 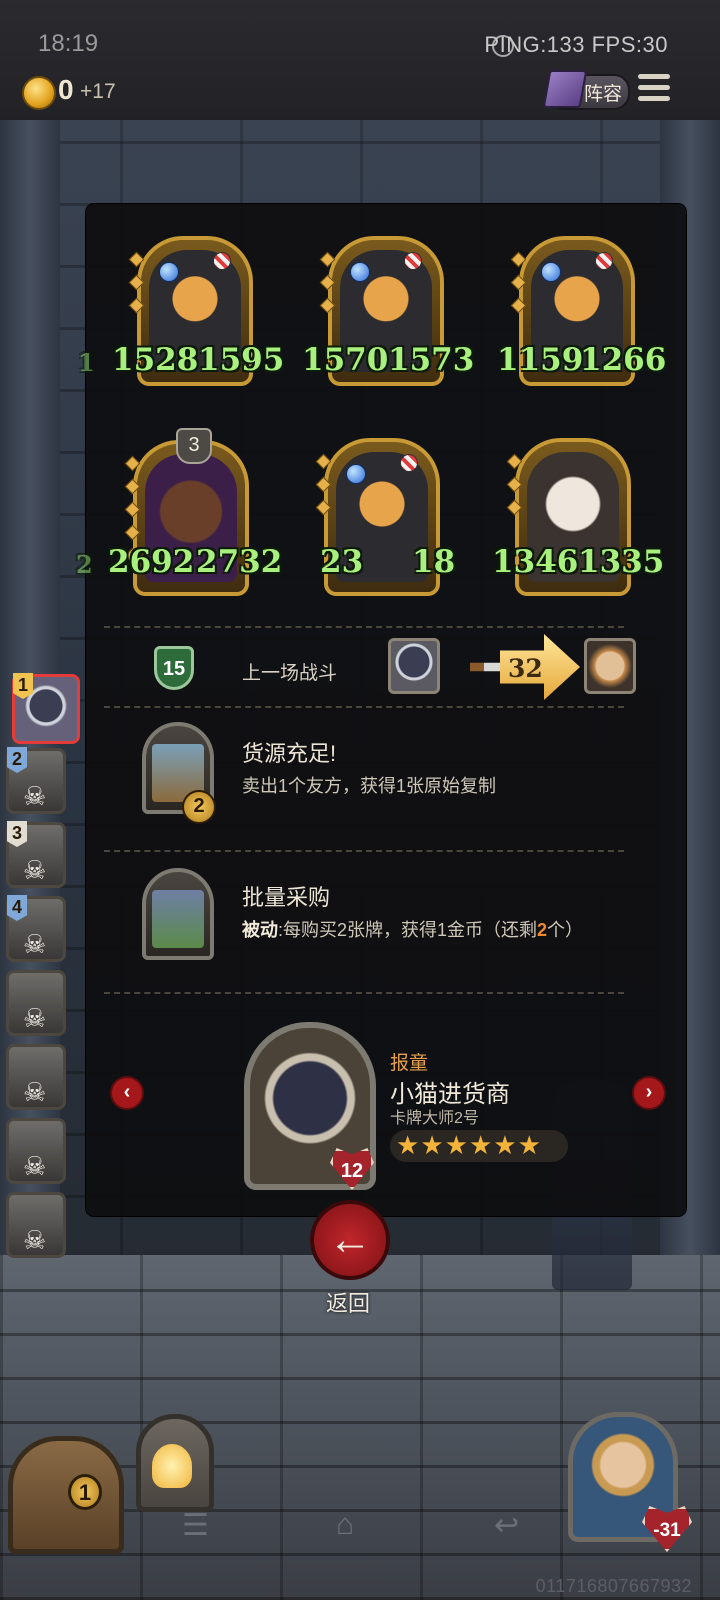 What do you see at coordinates (540, 360) in the screenshot?
I see `card-3-attack: 1159` at bounding box center [540, 360].